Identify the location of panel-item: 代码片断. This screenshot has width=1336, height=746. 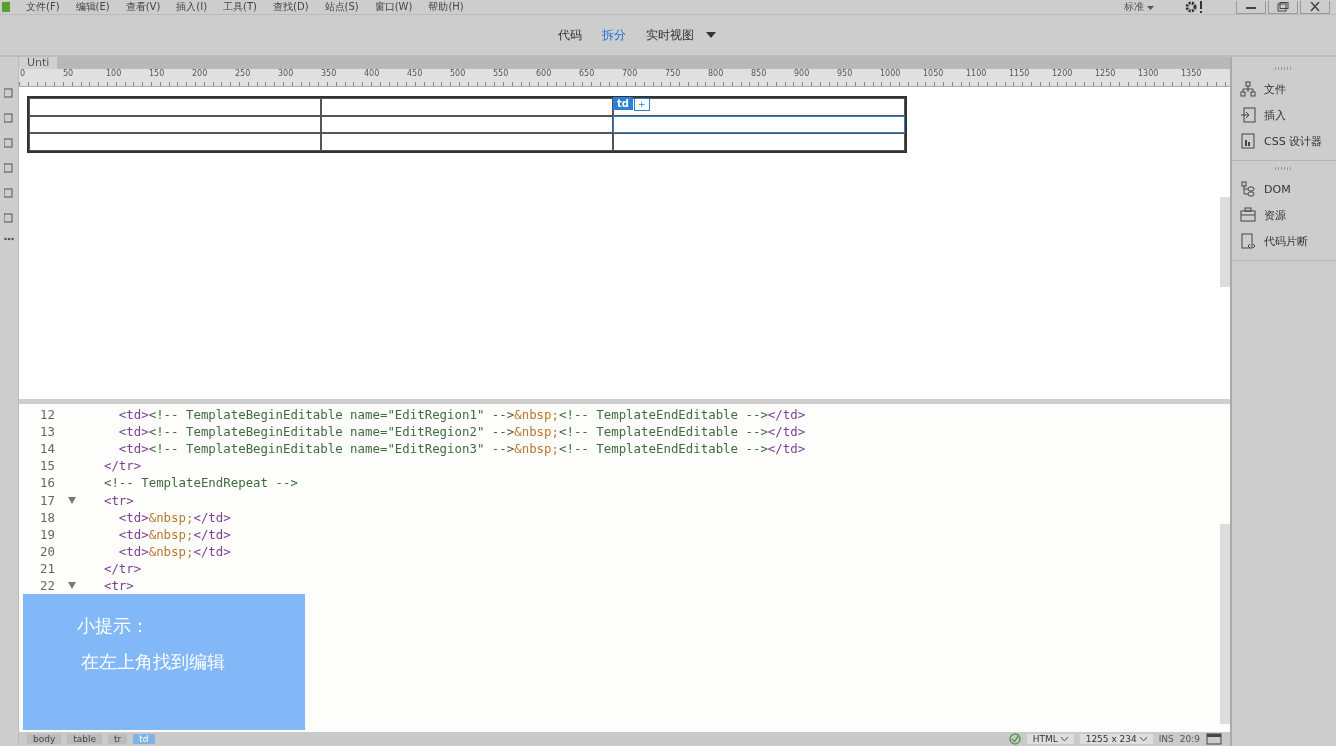
(1284, 241).